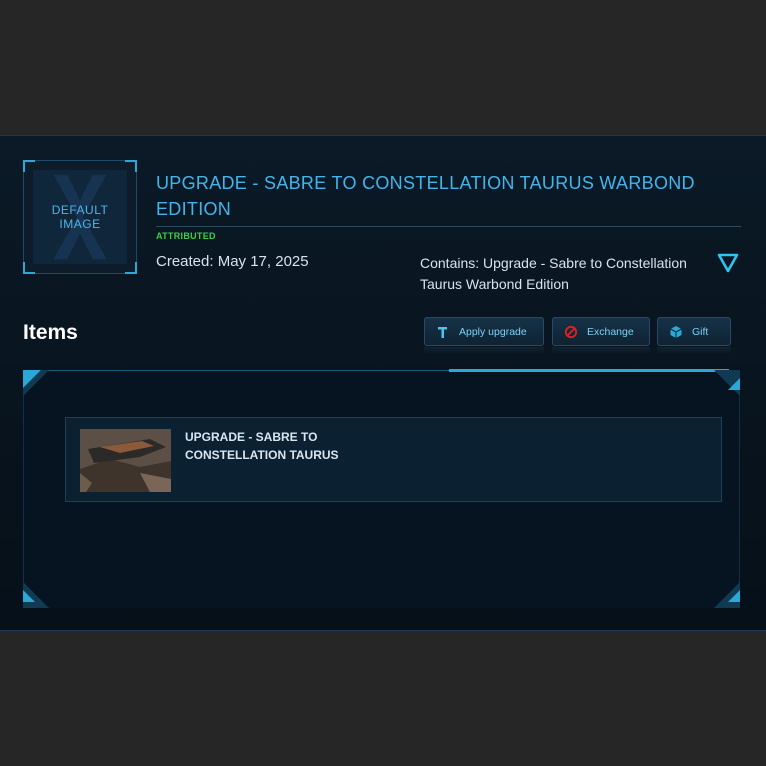  What do you see at coordinates (393, 459) in the screenshot?
I see `list-item: UPGRADE - SABRE TO CONSTELLATION TAURUS` at bounding box center [393, 459].